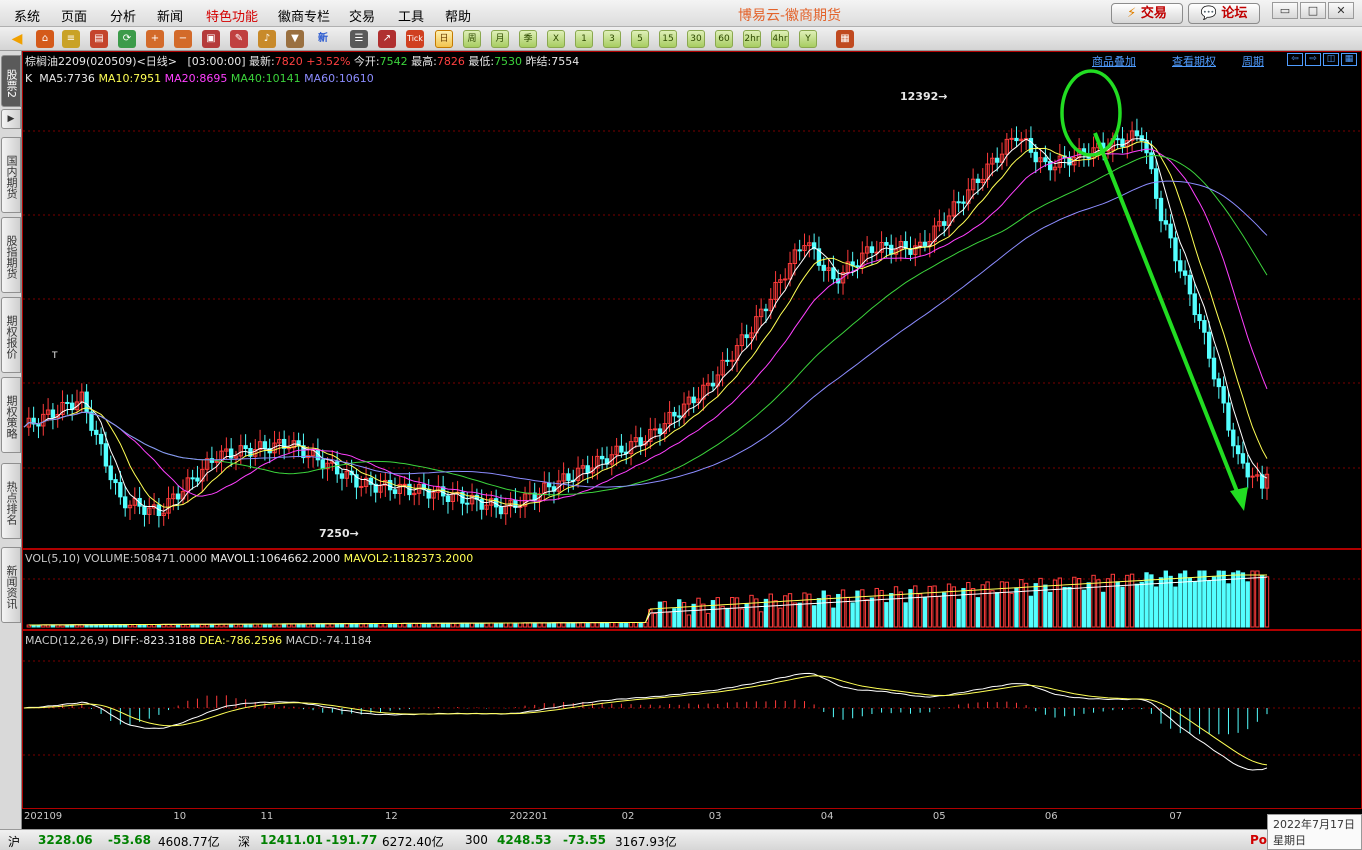  What do you see at coordinates (1341, 10) in the screenshot?
I see `close-icon: ✕` at bounding box center [1341, 10].